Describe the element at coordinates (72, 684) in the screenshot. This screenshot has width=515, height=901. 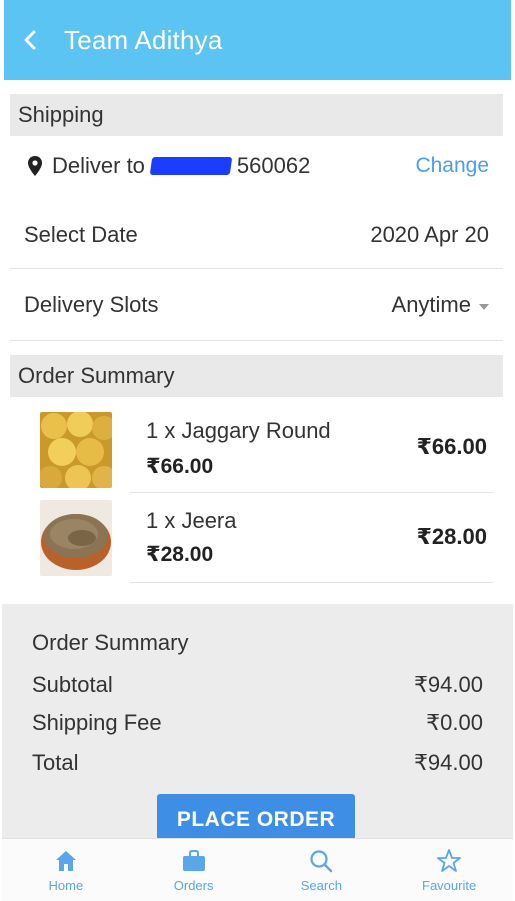
I see `subtotal-label: Subtotal` at that location.